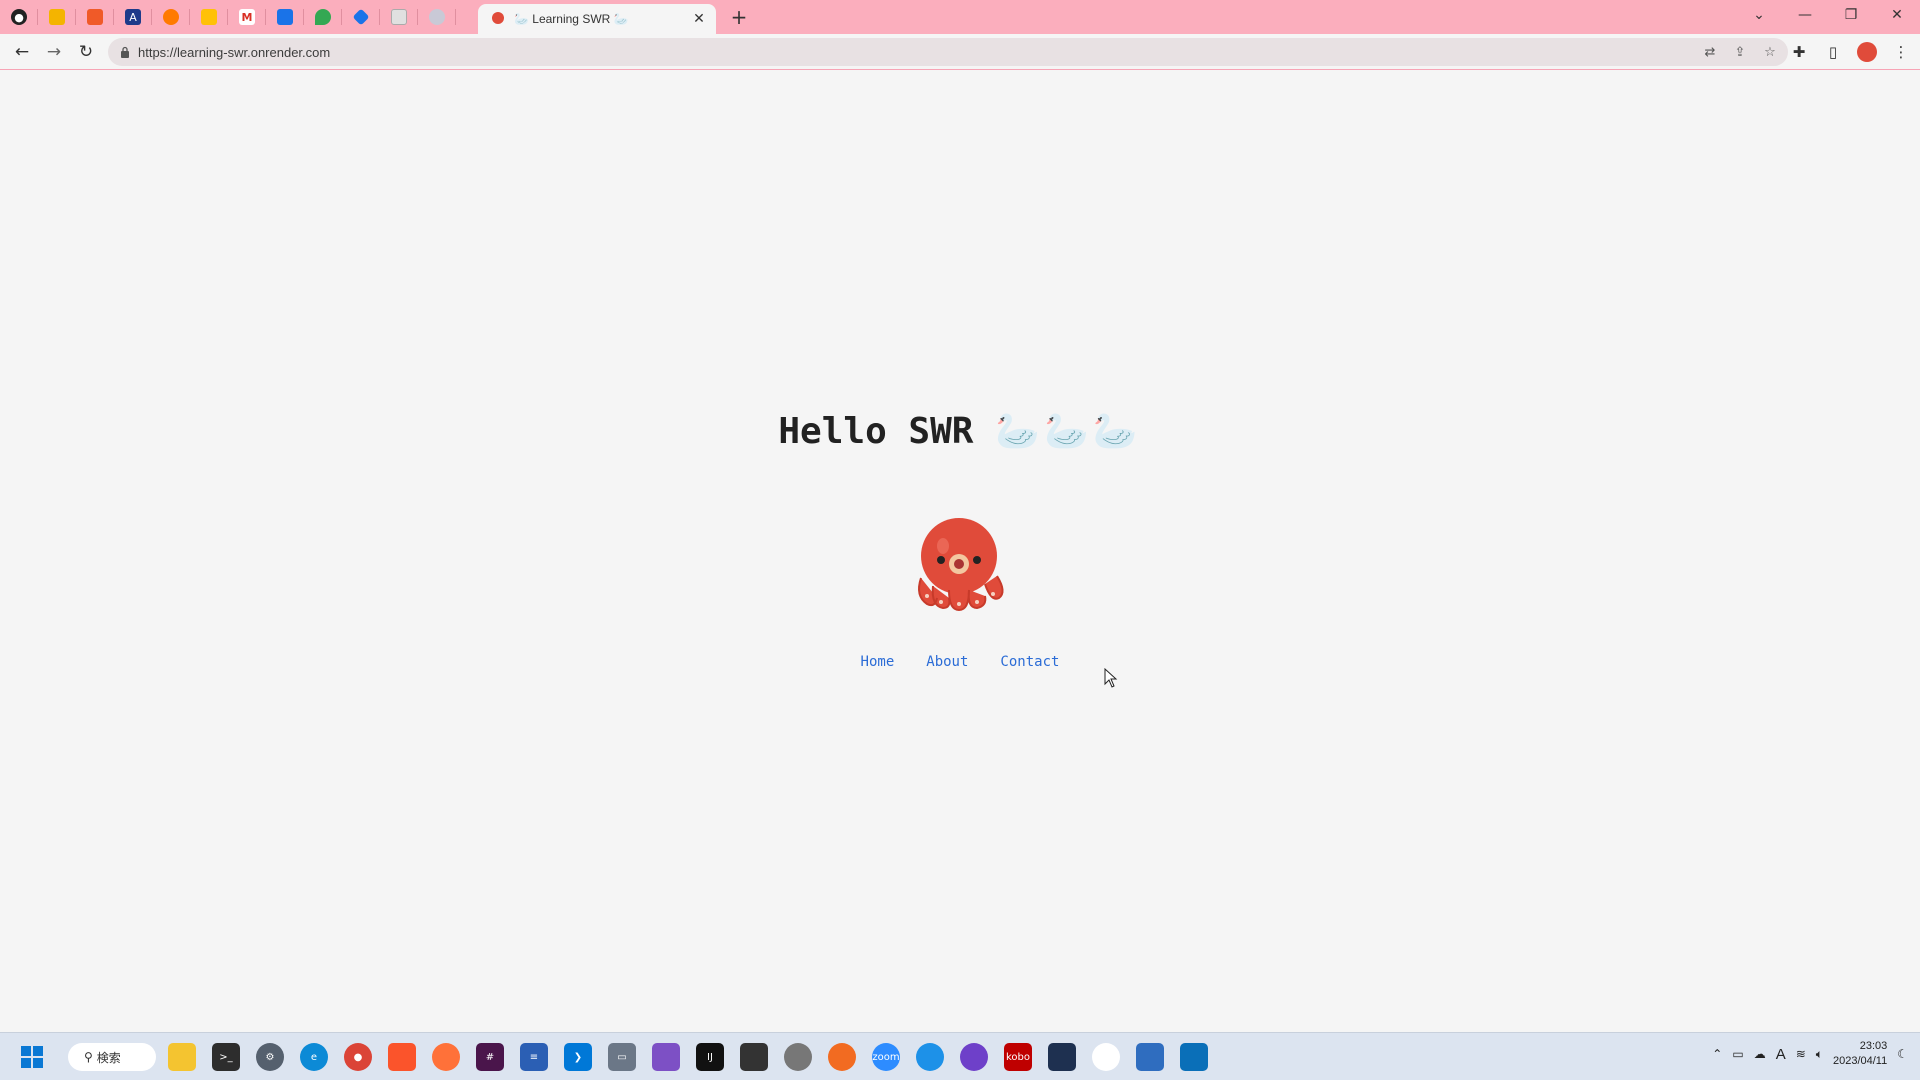 The height and width of the screenshot is (1080, 1920). Describe the element at coordinates (1799, 52) in the screenshot. I see `extensions-icon: ✚` at that location.